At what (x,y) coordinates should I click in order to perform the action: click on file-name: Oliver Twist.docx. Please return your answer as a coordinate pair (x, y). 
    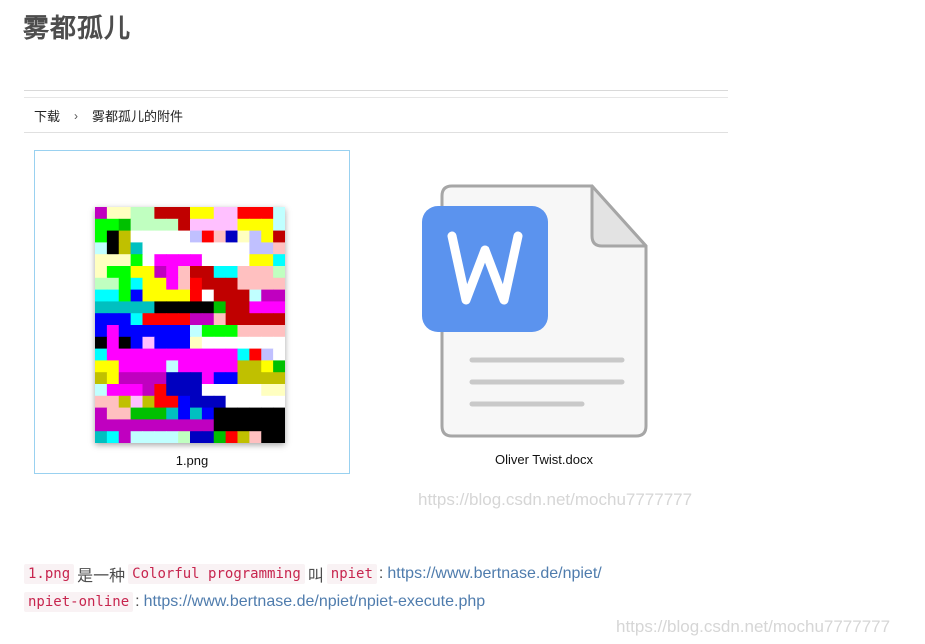
    Looking at the image, I should click on (543, 459).